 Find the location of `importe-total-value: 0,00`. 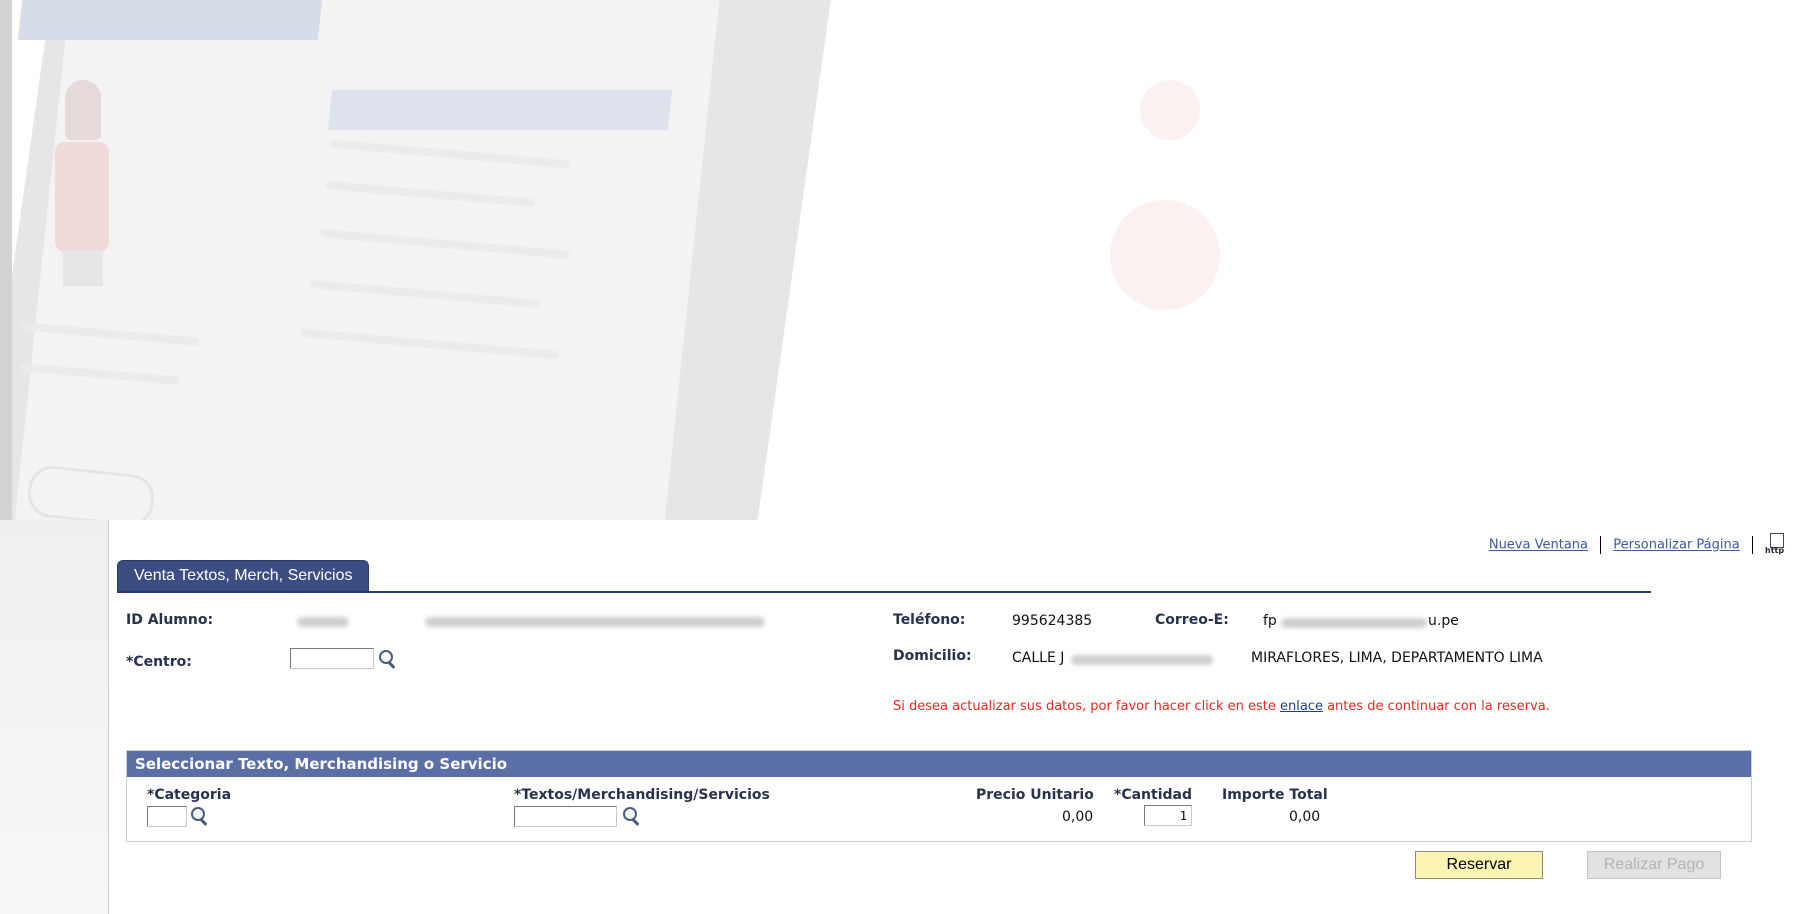

importe-total-value: 0,00 is located at coordinates (1305, 817).